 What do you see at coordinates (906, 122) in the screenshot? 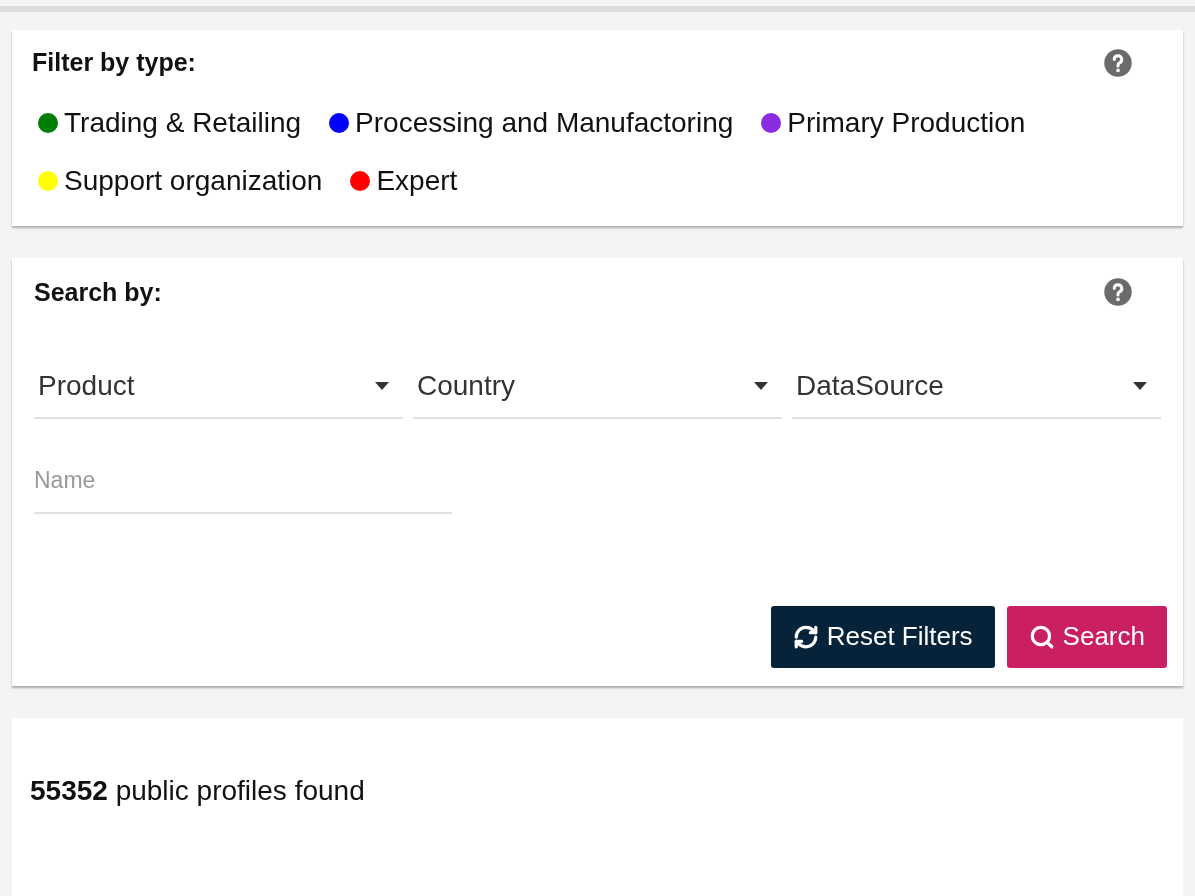
I see `type-label: Primary Production` at bounding box center [906, 122].